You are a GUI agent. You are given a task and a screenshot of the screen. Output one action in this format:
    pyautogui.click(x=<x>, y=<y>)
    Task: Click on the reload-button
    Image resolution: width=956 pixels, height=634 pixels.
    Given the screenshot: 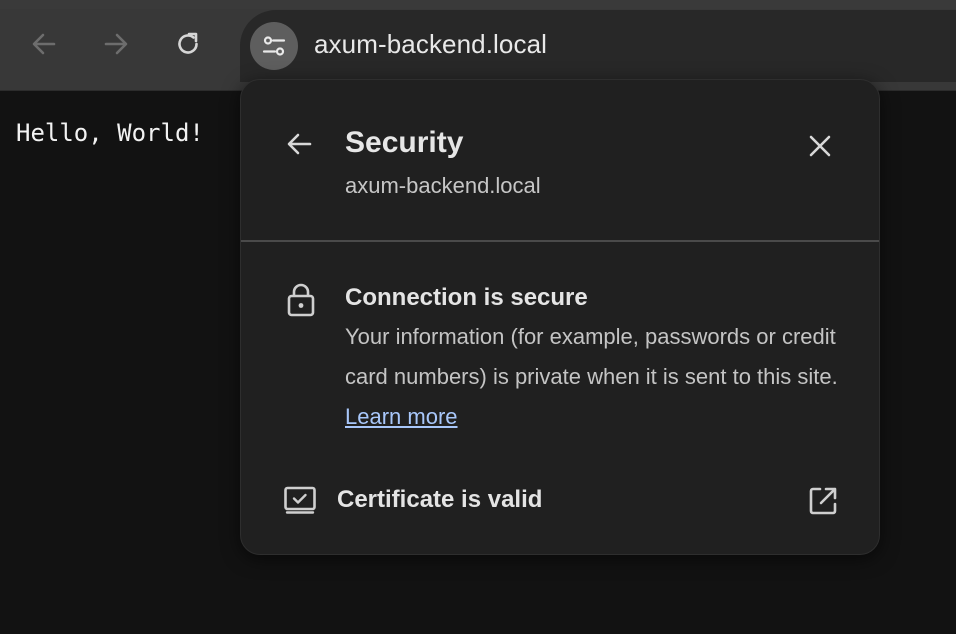 What is the action you would take?
    pyautogui.click(x=188, y=44)
    